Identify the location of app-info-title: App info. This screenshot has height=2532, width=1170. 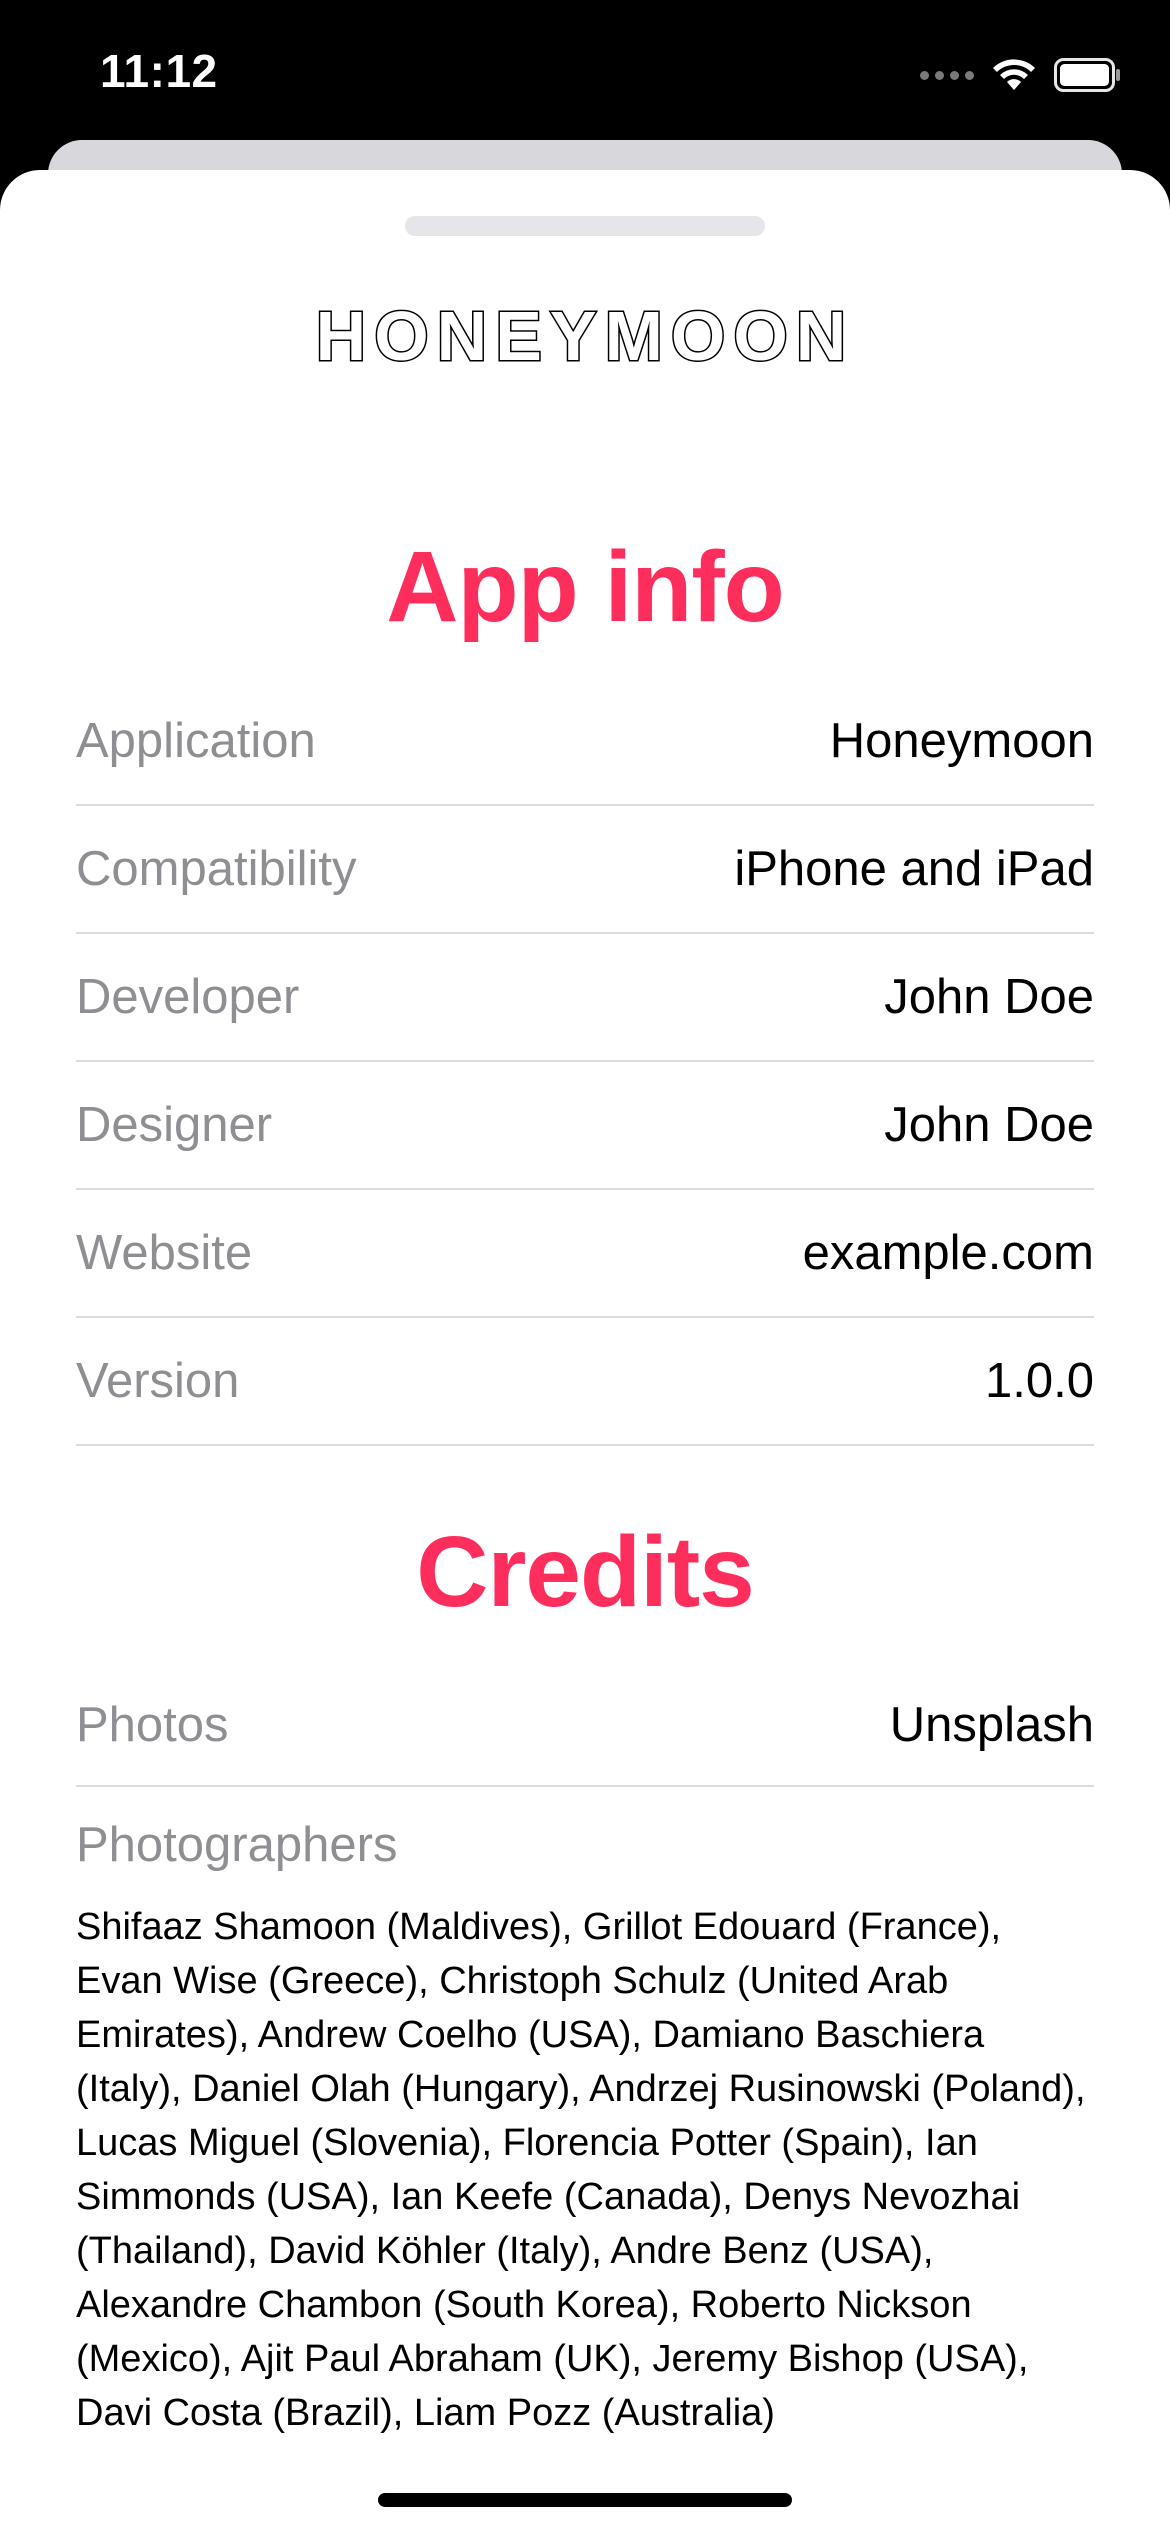
(585, 587).